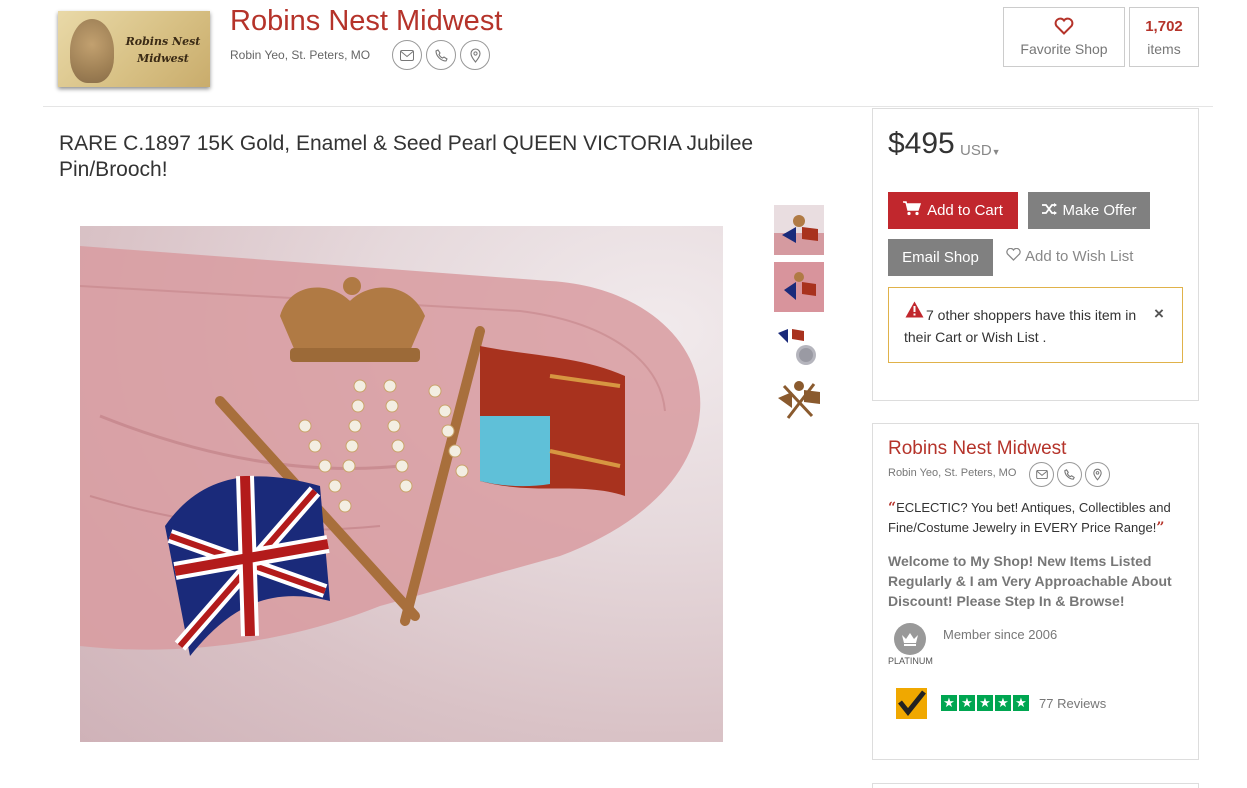 The image size is (1247, 788). Describe the element at coordinates (910, 639) in the screenshot. I see `crown-icon` at that location.